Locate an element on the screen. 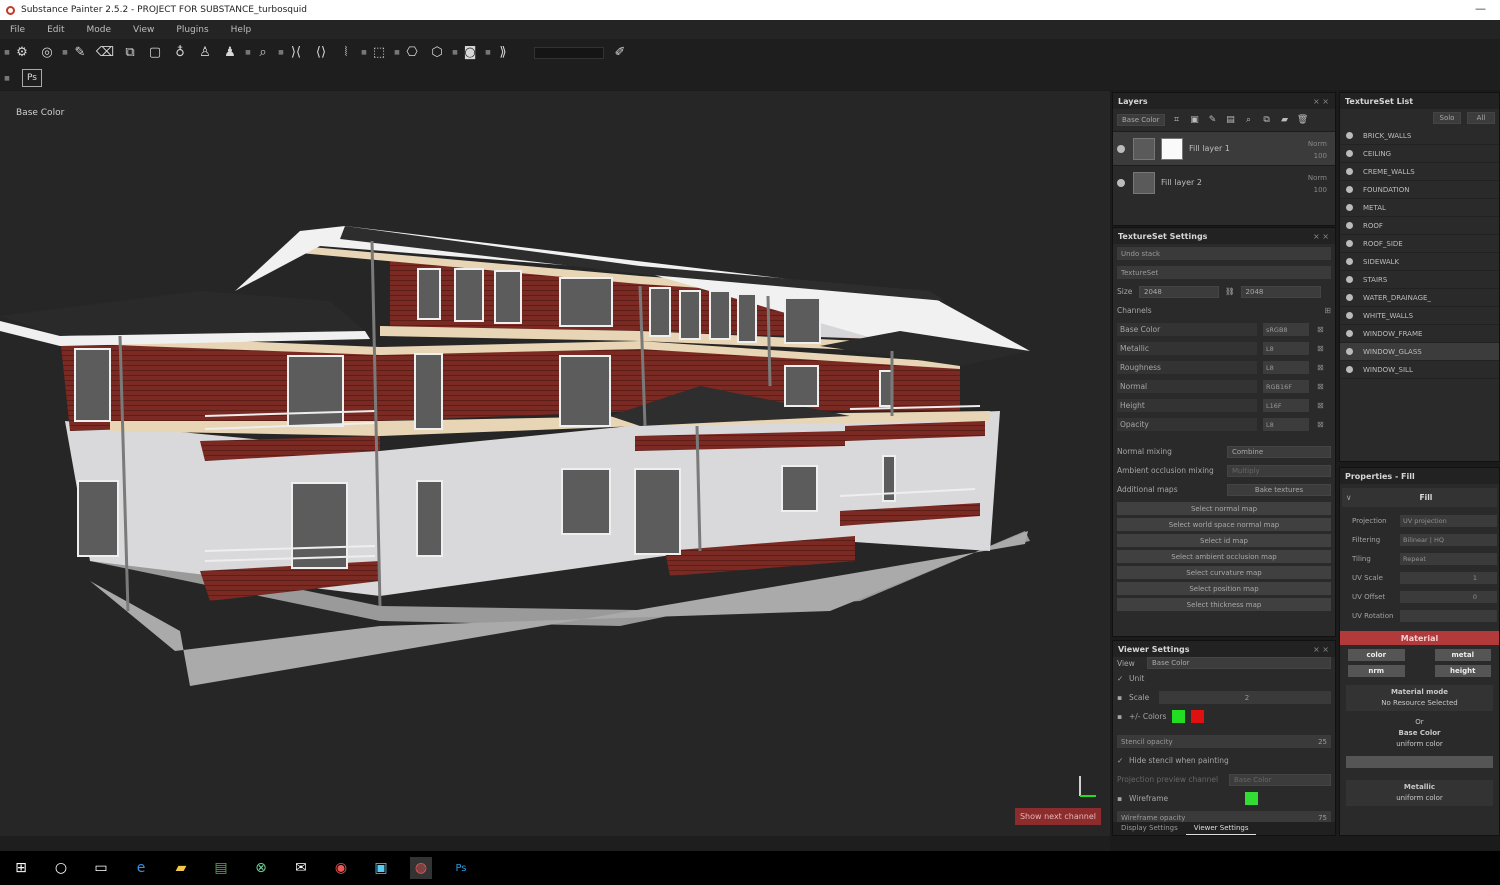  layer-row: Fill layer 1 Norm 100 is located at coordinates (1224, 148).